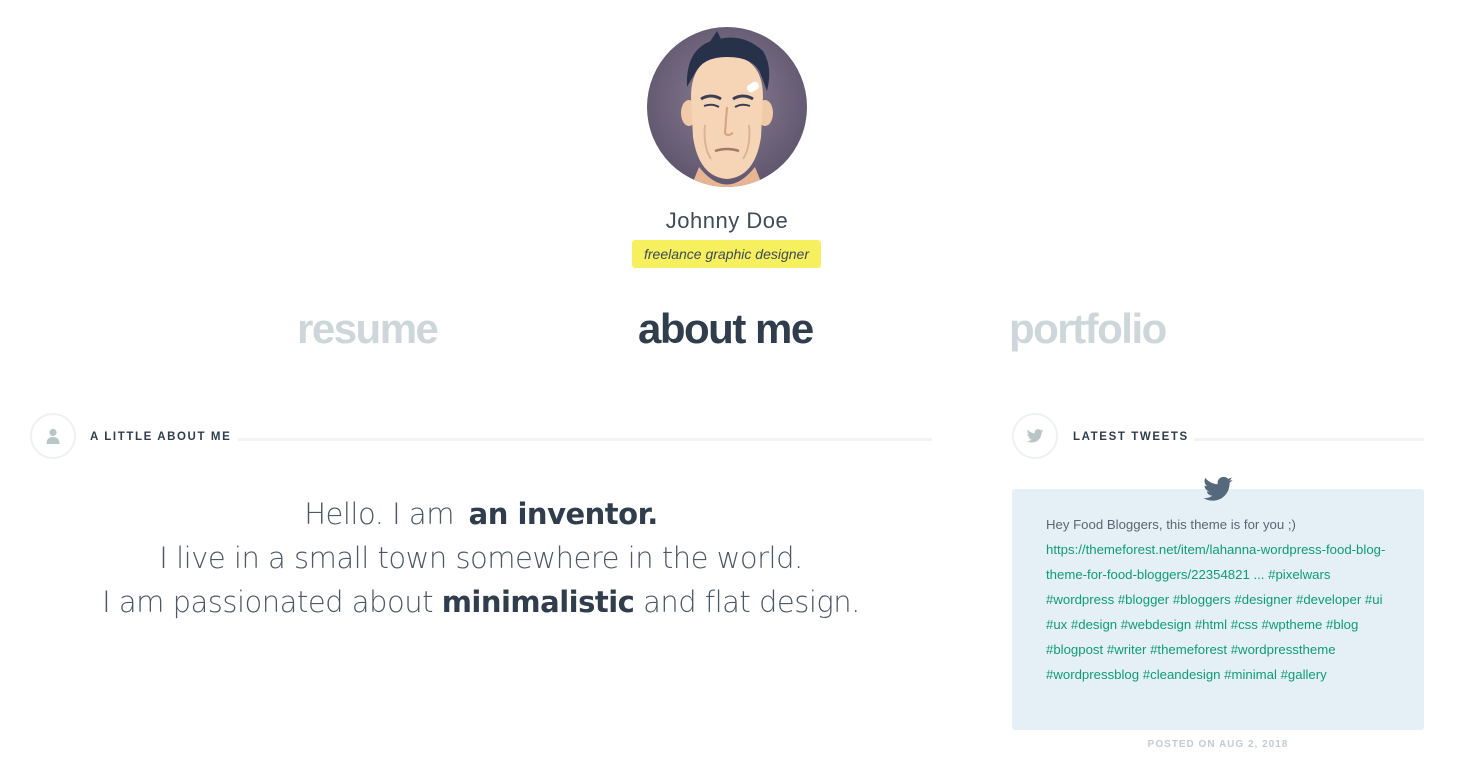  What do you see at coordinates (1088, 329) in the screenshot?
I see `nav-portfolio: portfolio` at bounding box center [1088, 329].